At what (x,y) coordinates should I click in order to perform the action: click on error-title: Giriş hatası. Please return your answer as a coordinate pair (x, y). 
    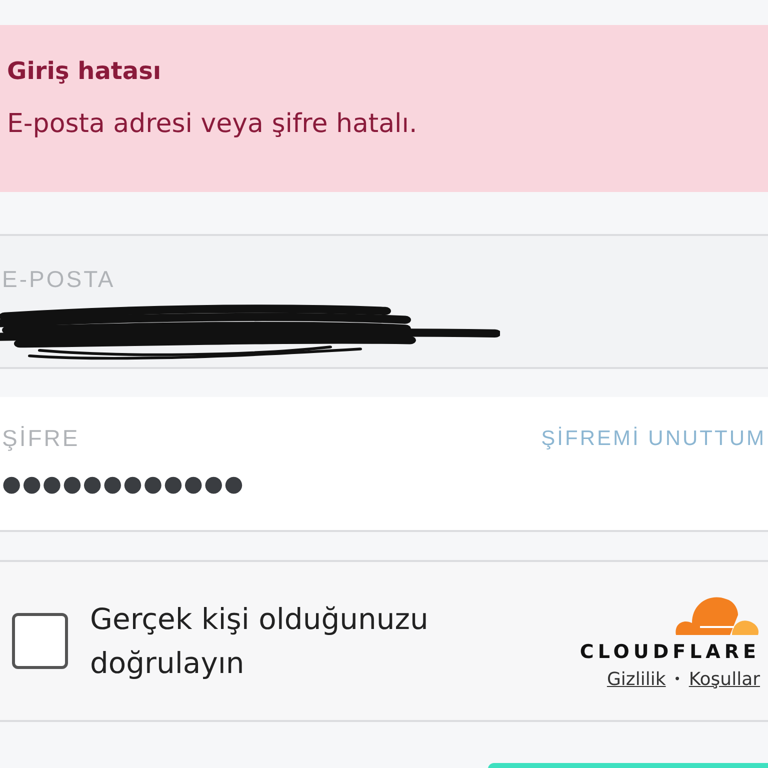
    Looking at the image, I should click on (84, 71).